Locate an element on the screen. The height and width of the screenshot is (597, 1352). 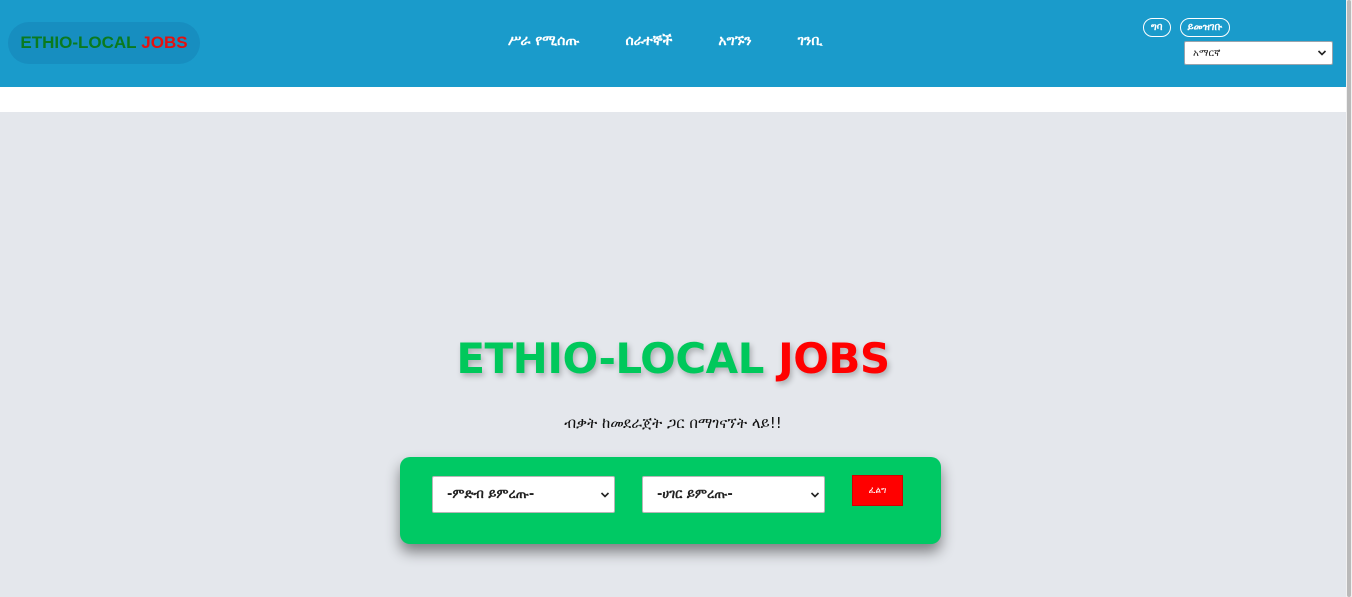
category-select-value: -ምድብ ይምረጡ- is located at coordinates (491, 494).